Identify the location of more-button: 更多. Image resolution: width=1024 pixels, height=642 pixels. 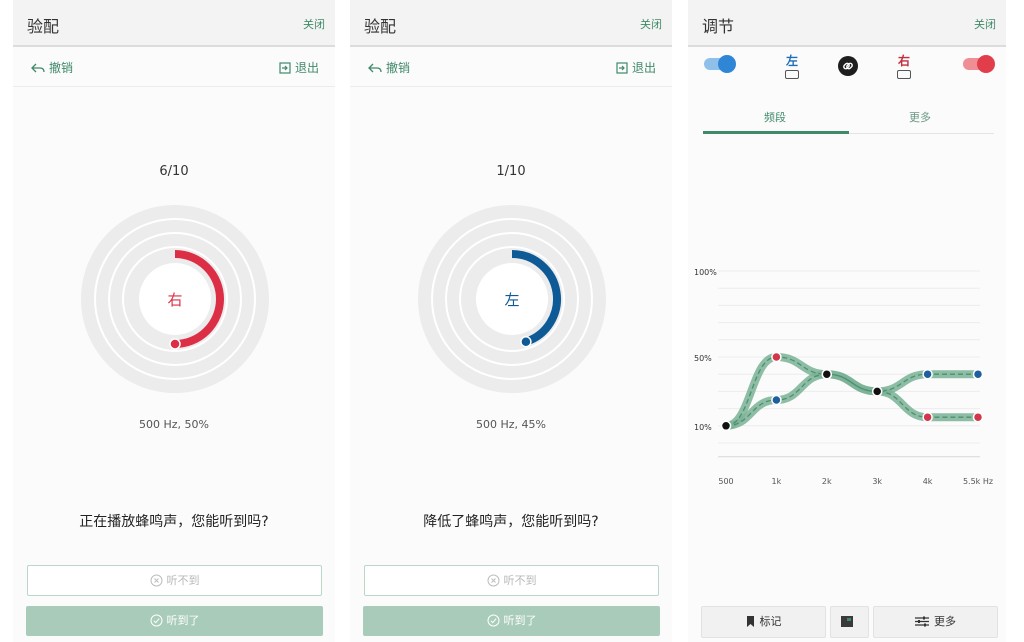
(935, 622).